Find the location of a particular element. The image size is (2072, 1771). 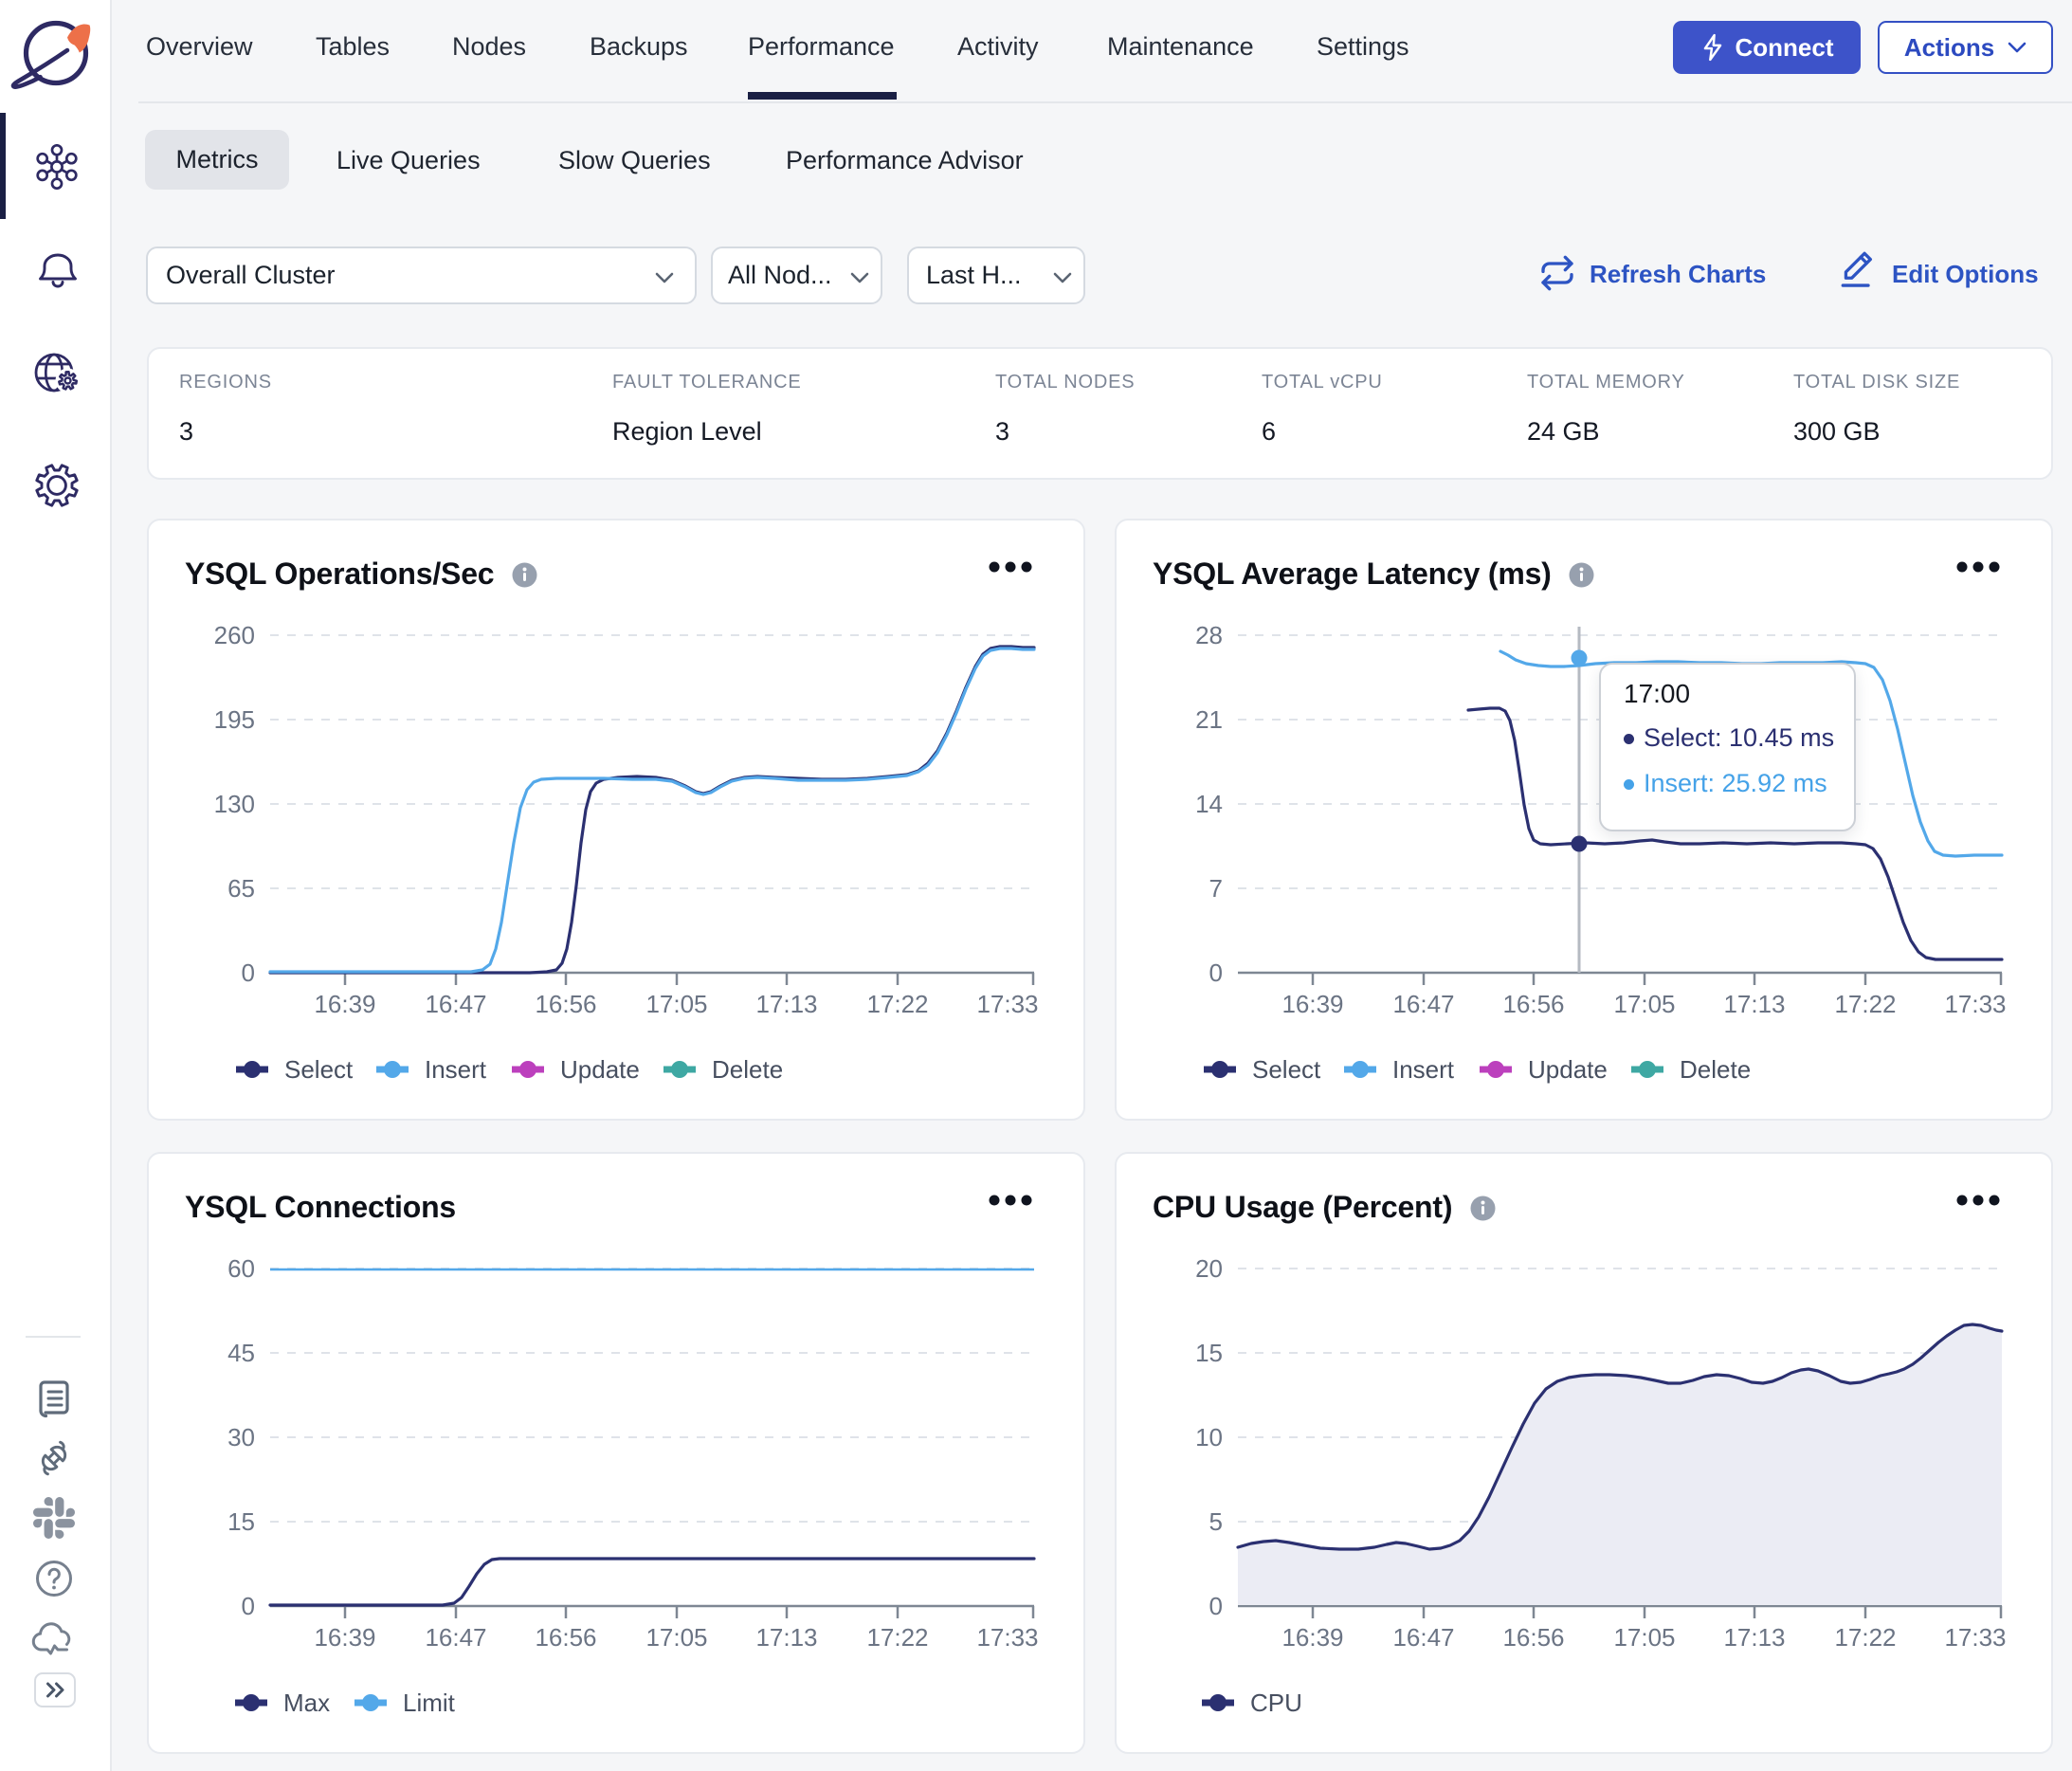

svg-text: 45 is located at coordinates (241, 1353).